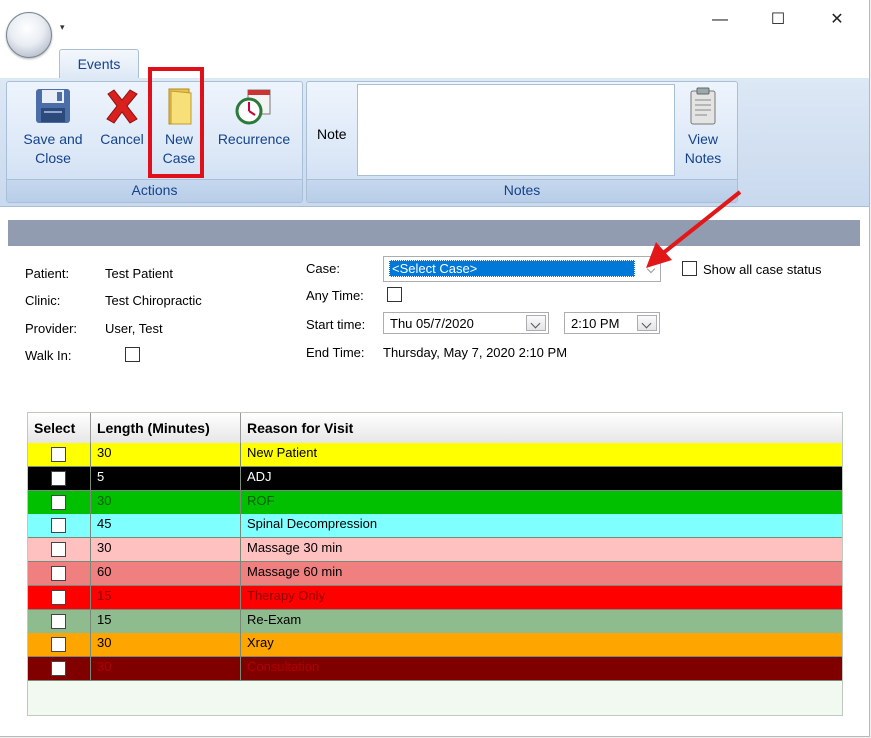 The height and width of the screenshot is (738, 871). What do you see at coordinates (435, 526) in the screenshot?
I see `table-row: 45 Spinal Decompression` at bounding box center [435, 526].